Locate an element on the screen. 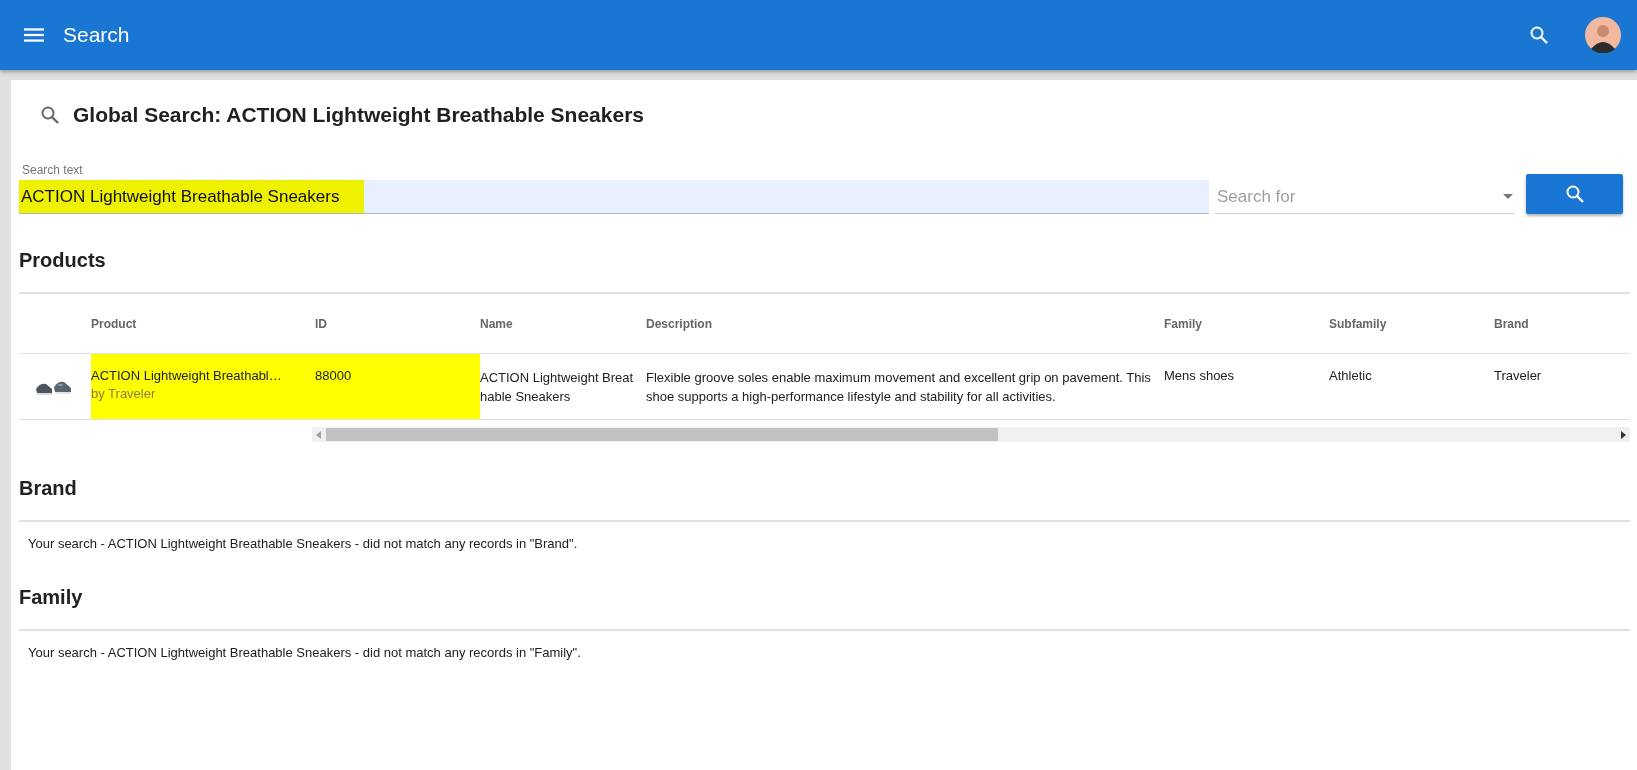  horizontal-scrollbar is located at coordinates (971, 434).